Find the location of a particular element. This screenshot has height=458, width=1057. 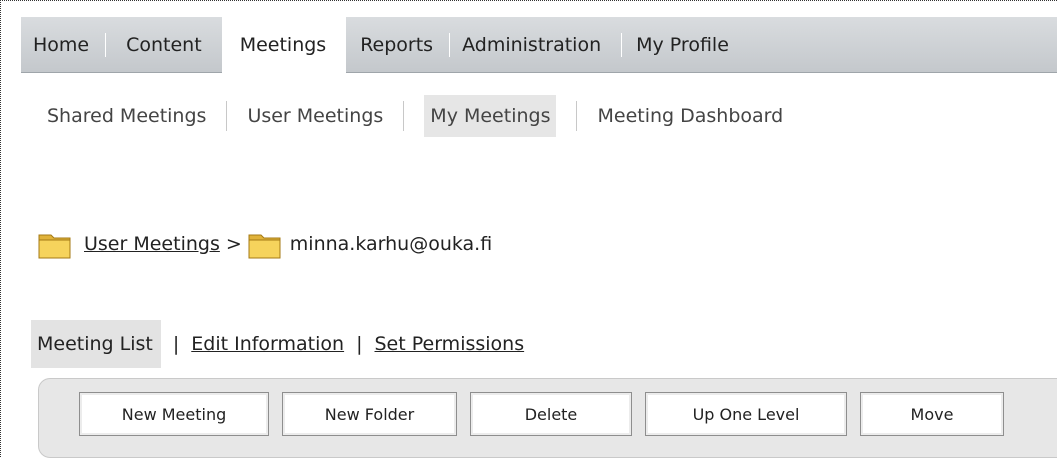

breadcrumb-user-meetings-link: User Meetings is located at coordinates (152, 244).